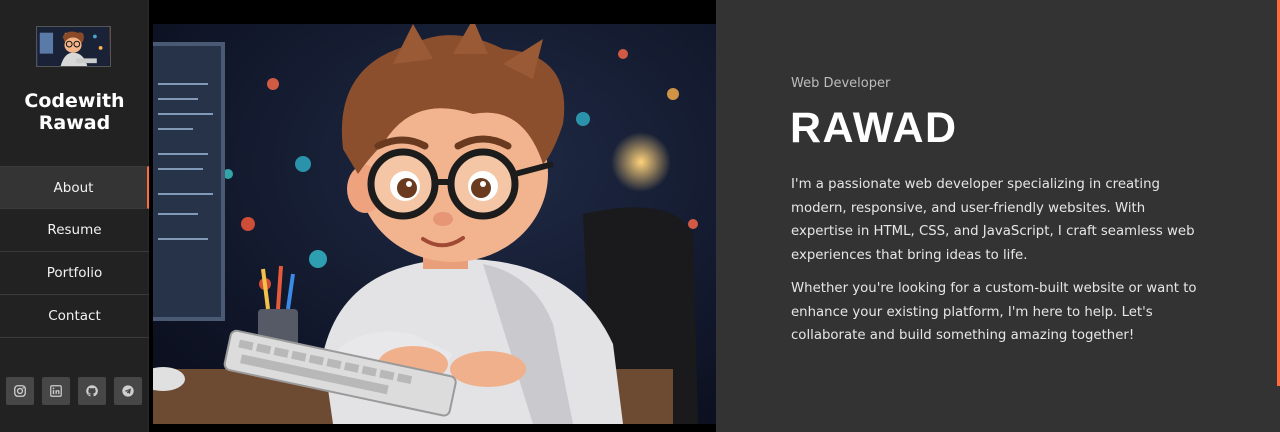  Describe the element at coordinates (73, 46) in the screenshot. I see `logo-avatar` at that location.